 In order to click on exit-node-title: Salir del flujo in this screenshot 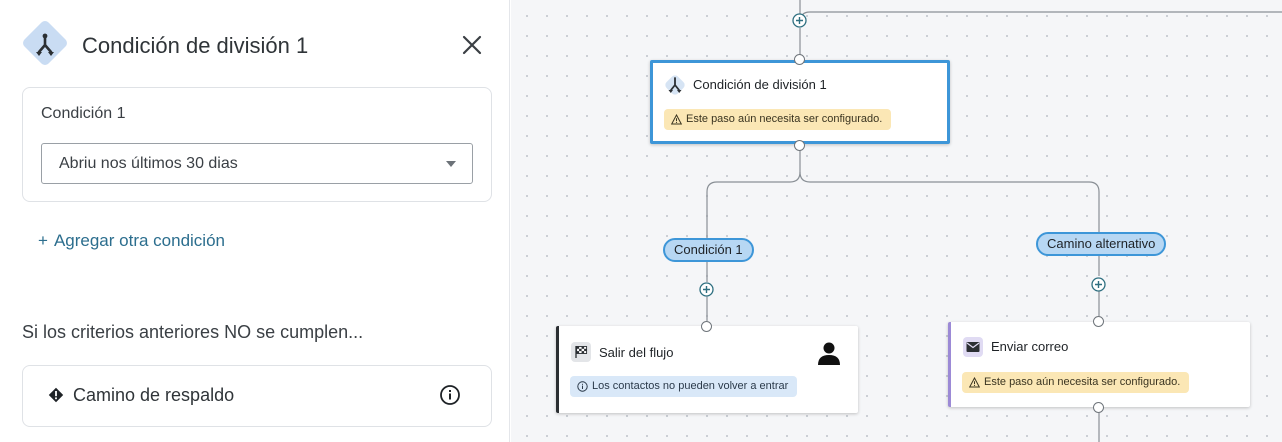, I will do `click(636, 352)`.